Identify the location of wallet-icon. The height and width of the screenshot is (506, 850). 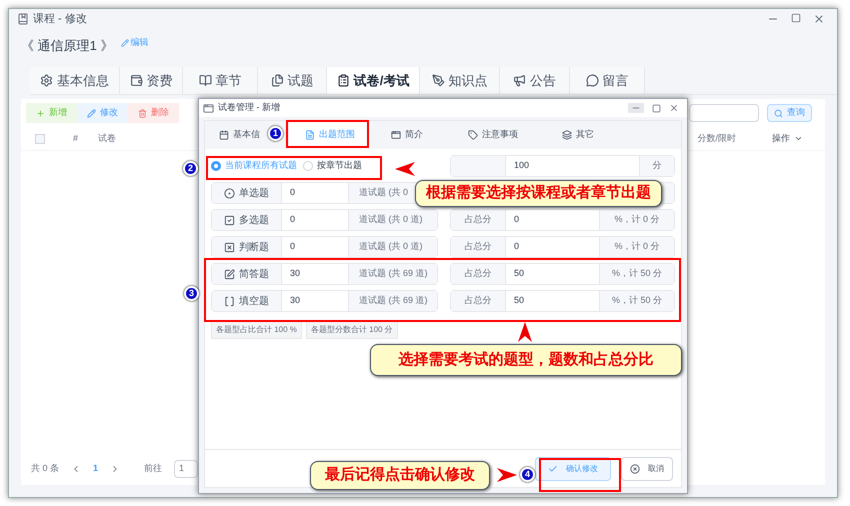
(136, 80).